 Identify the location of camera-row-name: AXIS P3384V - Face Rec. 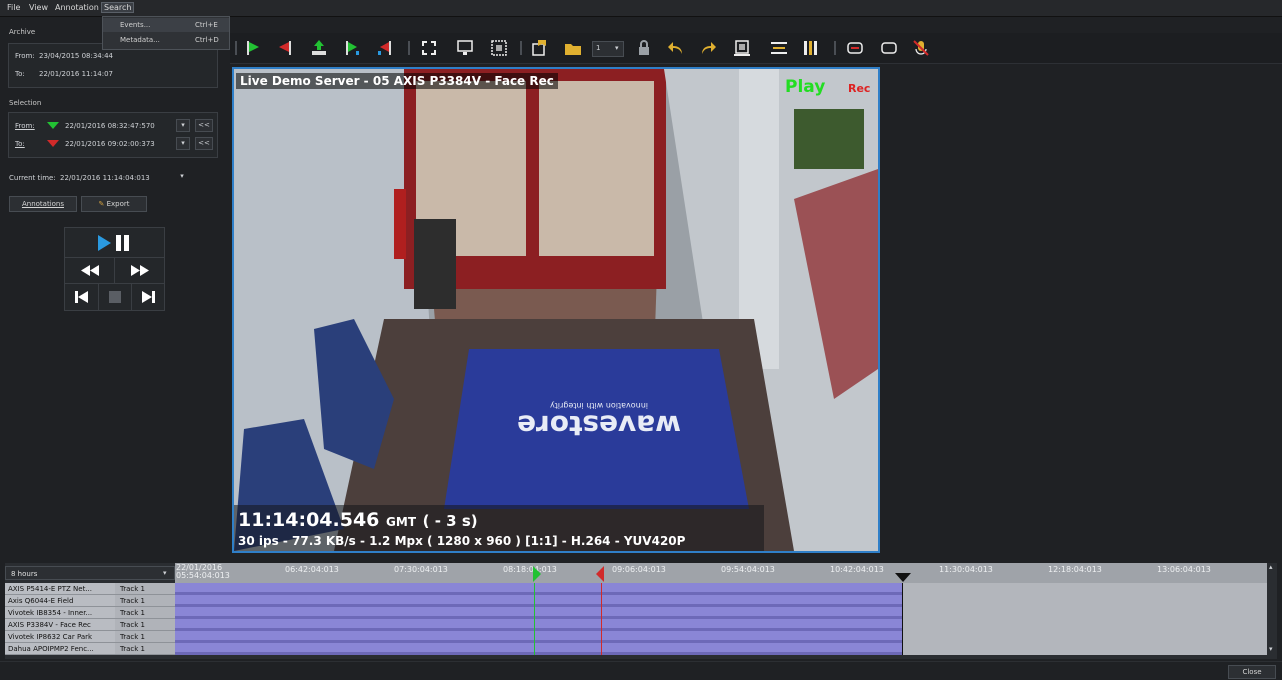
(60, 625).